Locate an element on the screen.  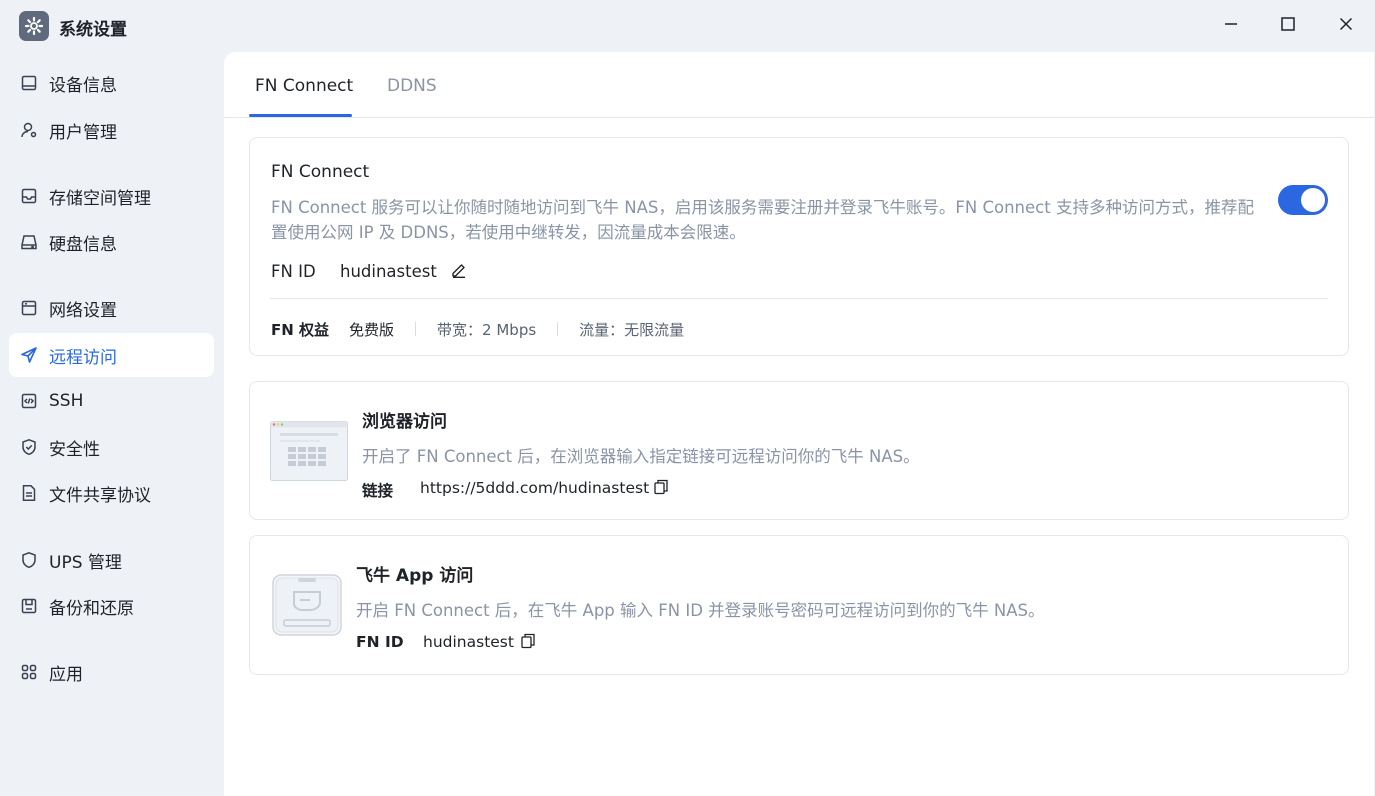
sidebar-item-storage: 存储空间管理 is located at coordinates (111, 196).